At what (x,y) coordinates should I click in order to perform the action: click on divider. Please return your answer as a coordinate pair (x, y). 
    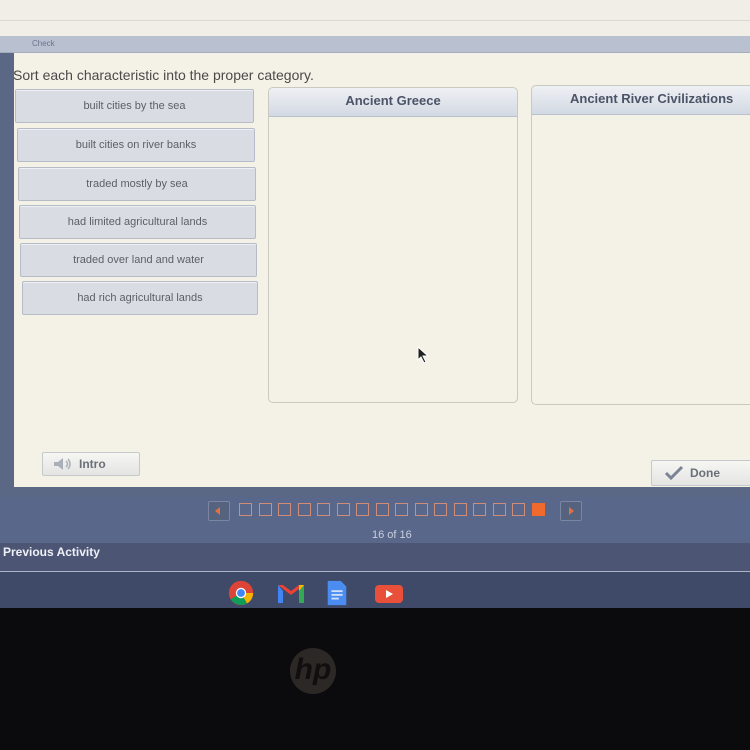
    Looking at the image, I should click on (375, 20).